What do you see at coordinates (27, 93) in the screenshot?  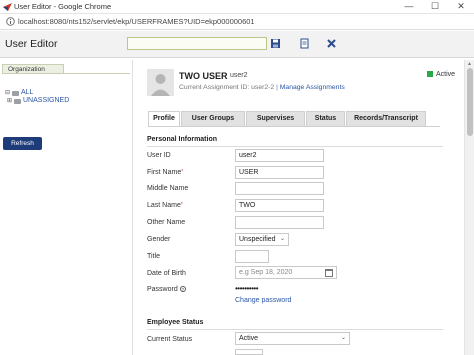 I see `tree-label-all: ALL` at bounding box center [27, 93].